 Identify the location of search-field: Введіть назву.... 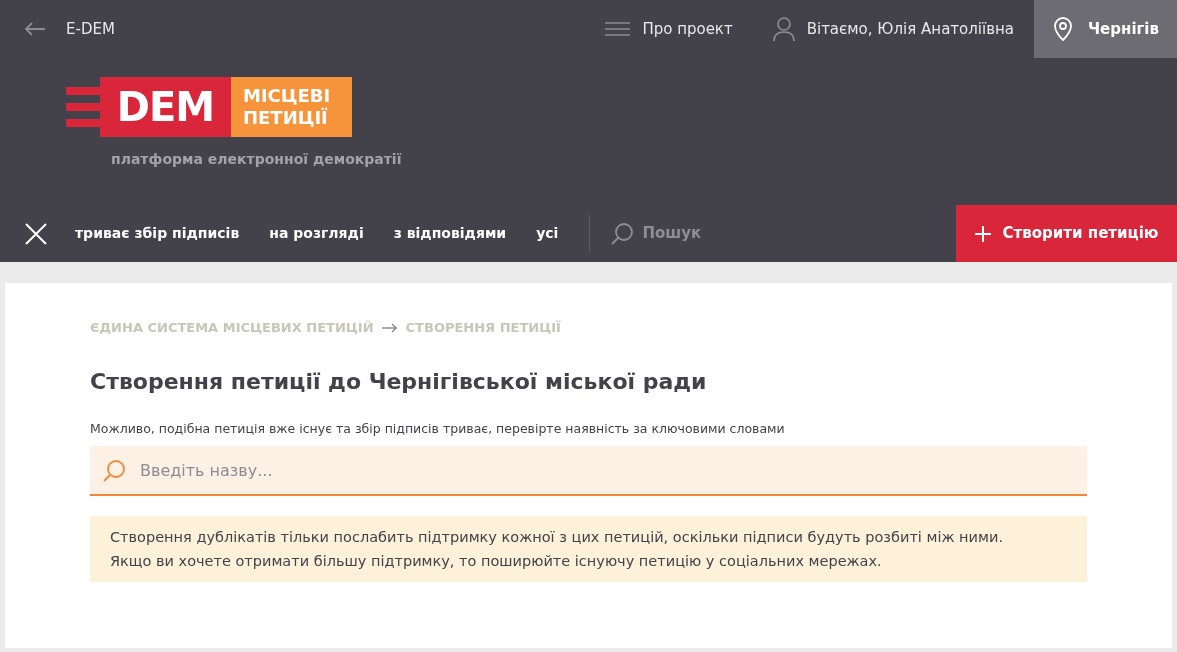
(588, 471).